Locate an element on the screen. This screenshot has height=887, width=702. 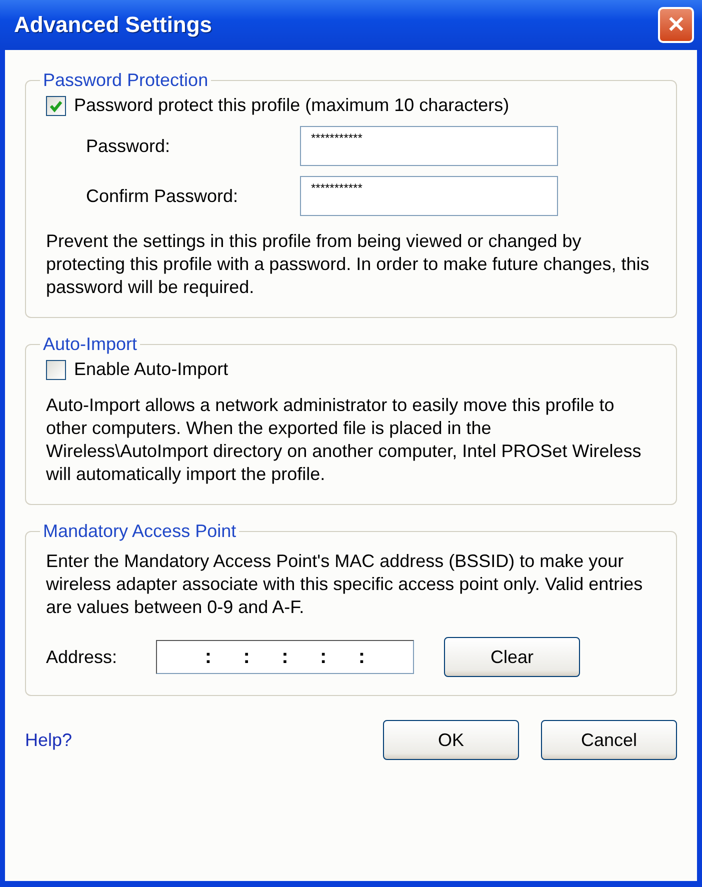
window-title: Advanced Settings is located at coordinates (113, 25).